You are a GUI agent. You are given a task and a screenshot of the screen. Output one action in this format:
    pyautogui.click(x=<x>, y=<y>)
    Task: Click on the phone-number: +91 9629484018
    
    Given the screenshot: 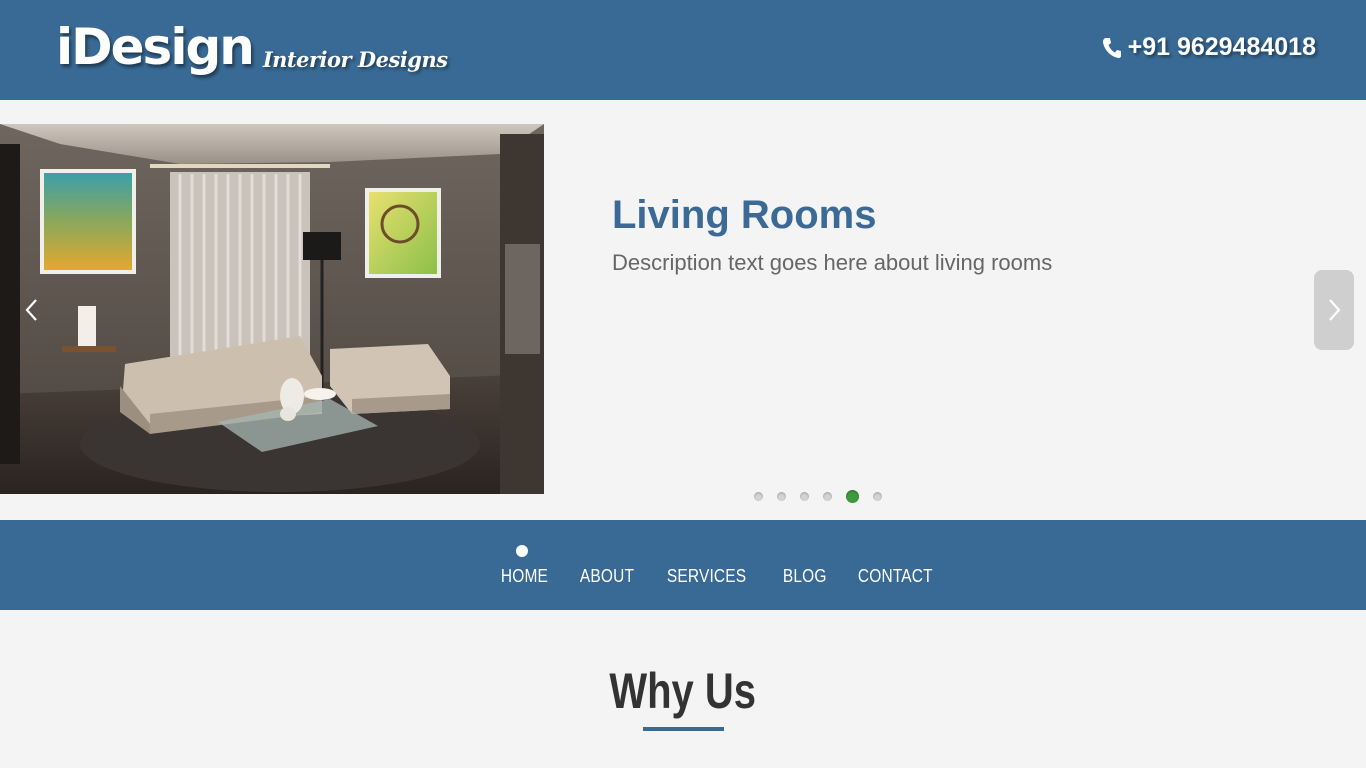 What is the action you would take?
    pyautogui.click(x=1221, y=47)
    